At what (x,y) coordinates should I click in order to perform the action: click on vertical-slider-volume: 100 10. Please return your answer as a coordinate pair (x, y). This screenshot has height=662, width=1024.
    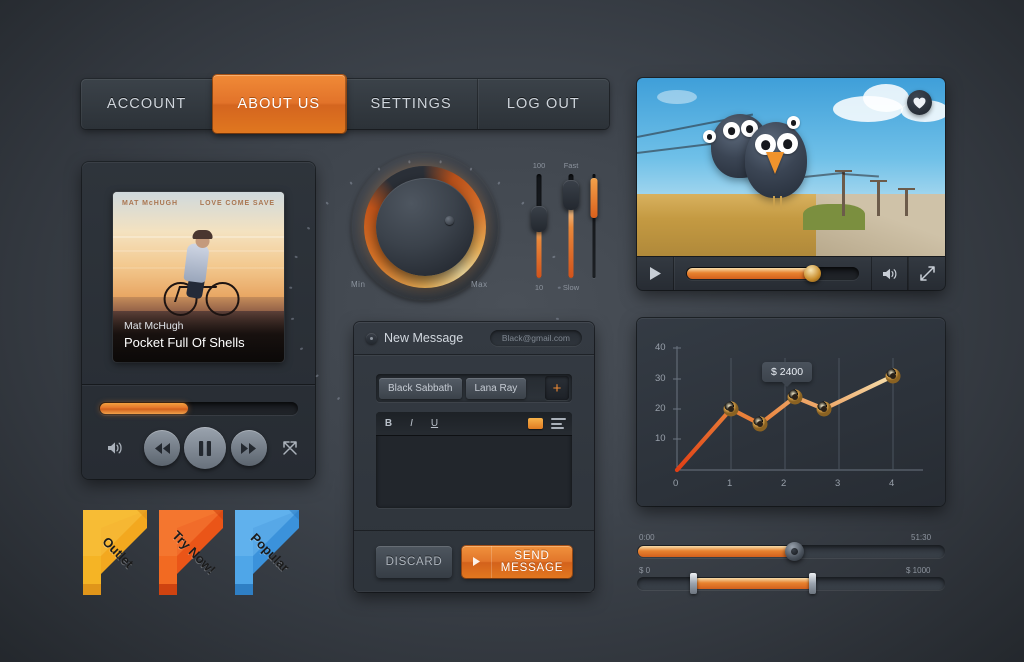
    Looking at the image, I should click on (539, 226).